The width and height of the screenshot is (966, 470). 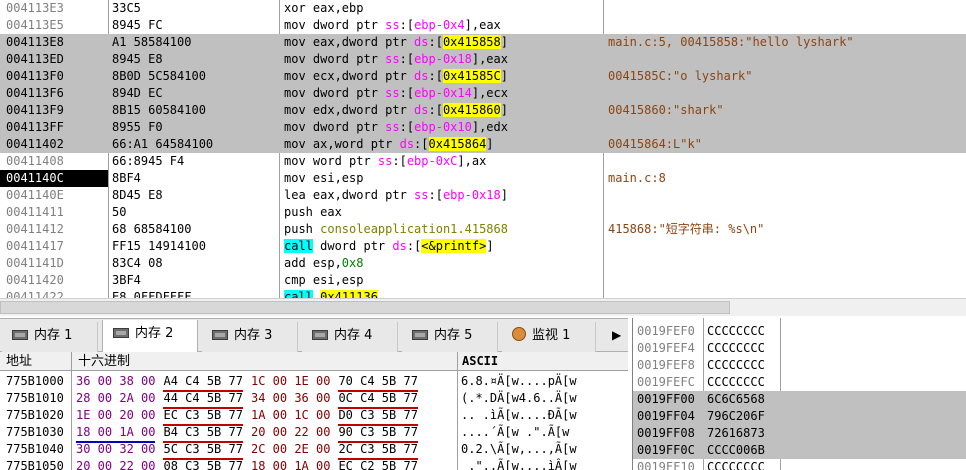 I want to click on dump-address: 775B1050, so click(x=35, y=464).